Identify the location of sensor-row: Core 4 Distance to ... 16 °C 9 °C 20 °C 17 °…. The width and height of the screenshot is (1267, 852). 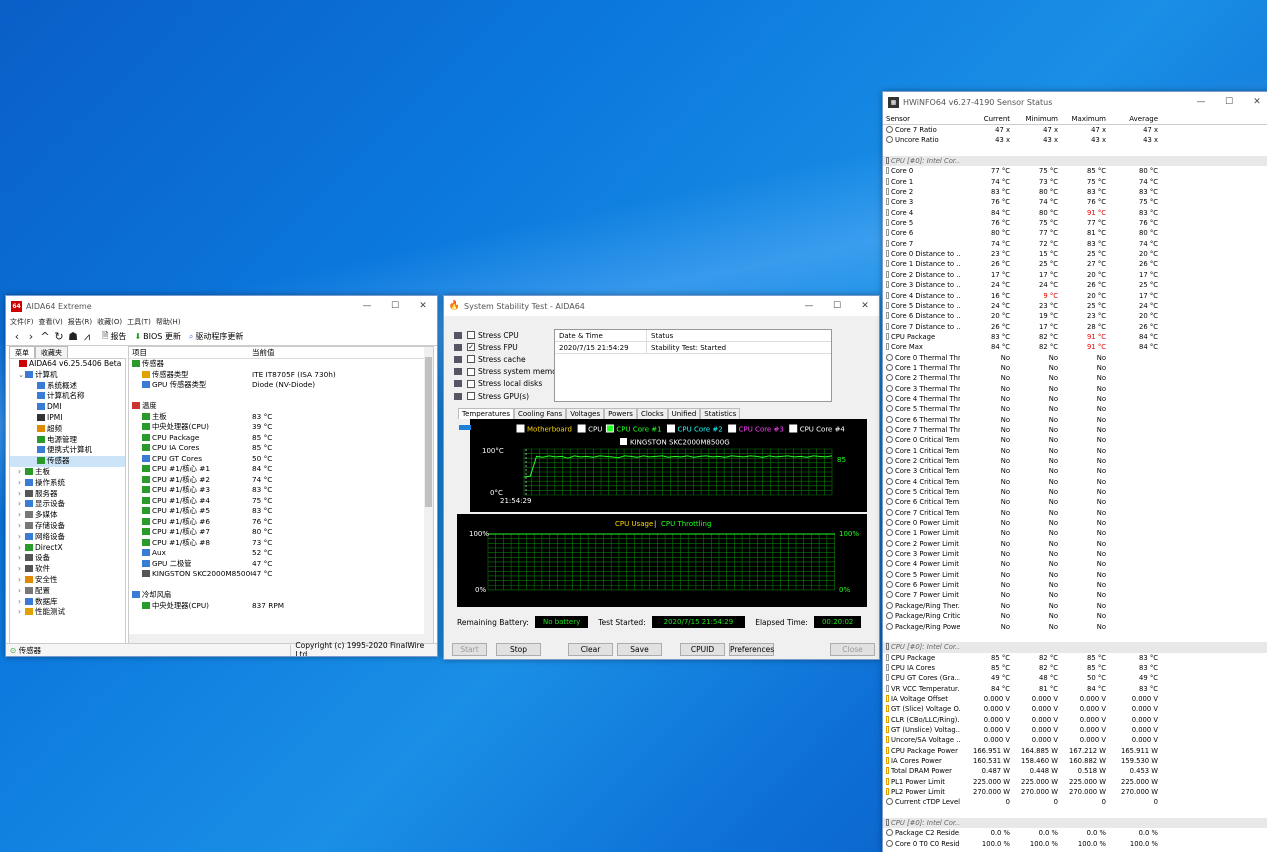
(1075, 296).